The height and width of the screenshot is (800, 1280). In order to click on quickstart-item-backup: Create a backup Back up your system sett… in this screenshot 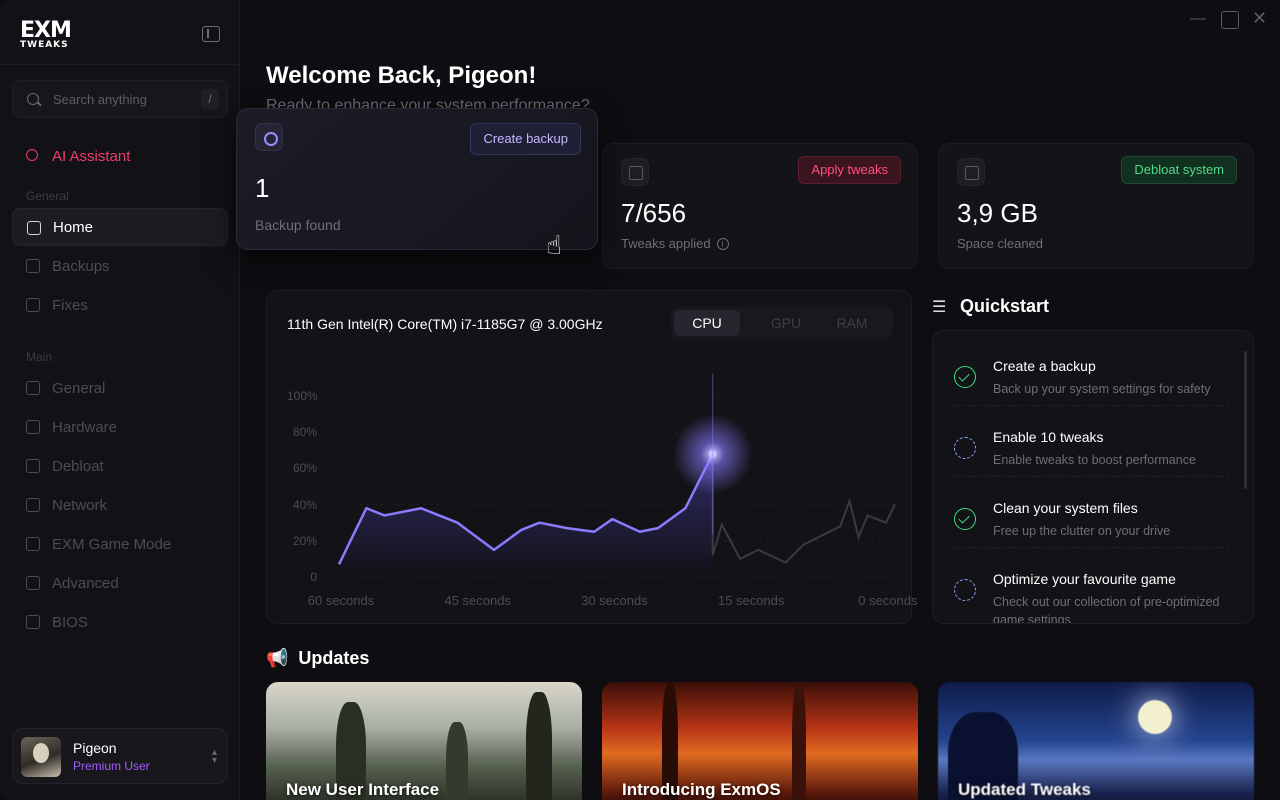, I will do `click(1083, 385)`.